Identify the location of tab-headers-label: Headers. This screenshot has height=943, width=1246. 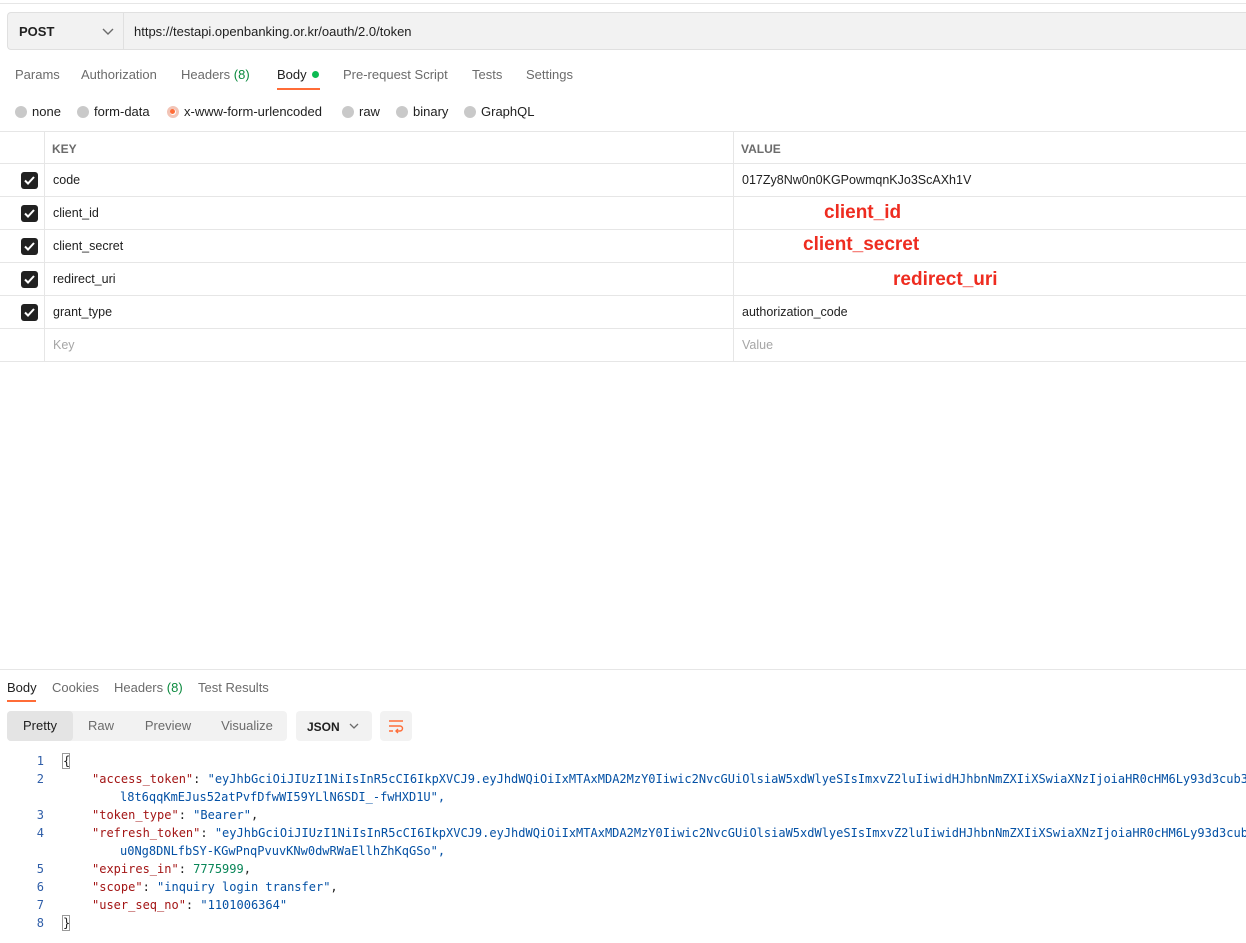
(206, 74).